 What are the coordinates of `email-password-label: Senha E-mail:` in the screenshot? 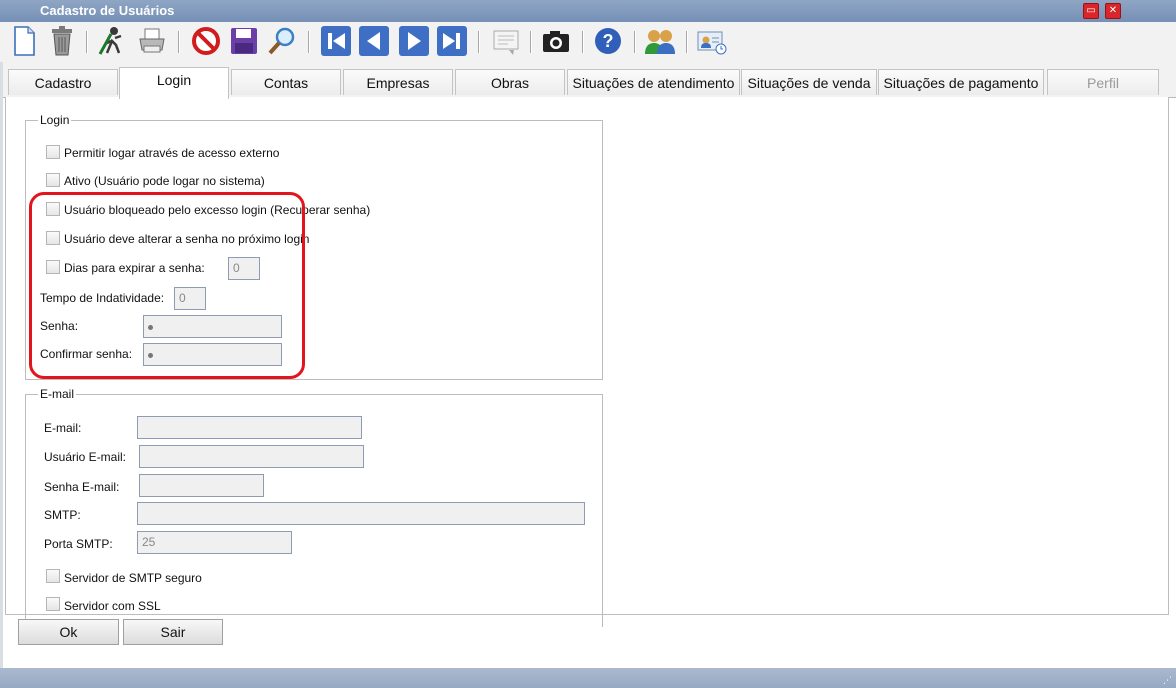 It's located at (82, 487).